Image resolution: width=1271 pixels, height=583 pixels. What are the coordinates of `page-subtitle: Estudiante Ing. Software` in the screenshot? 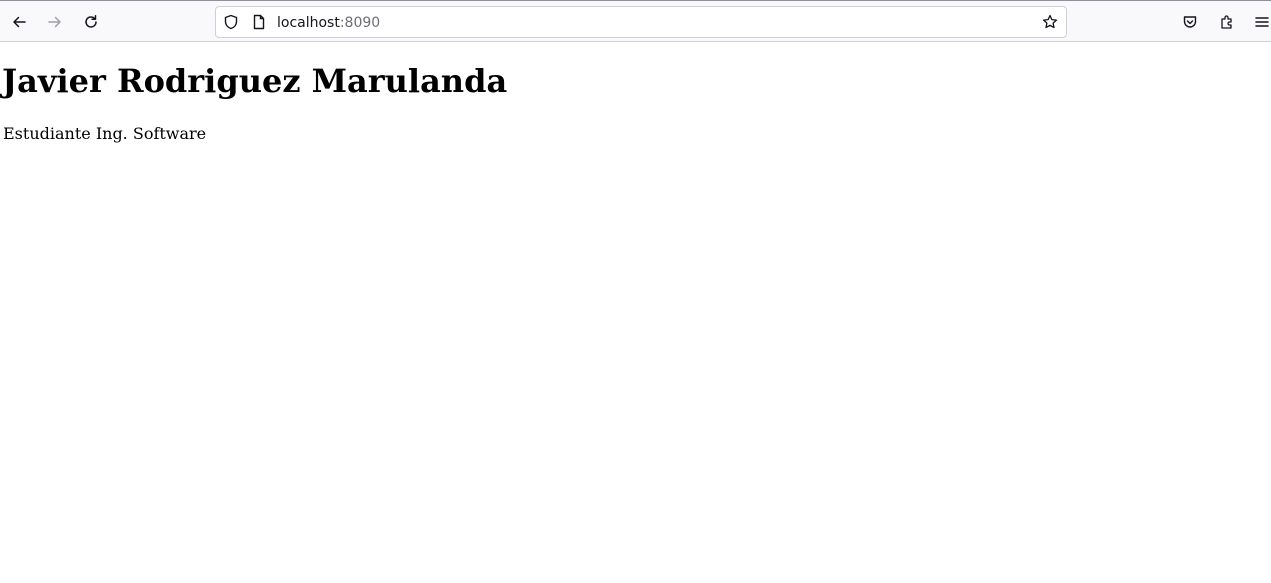 It's located at (105, 133).